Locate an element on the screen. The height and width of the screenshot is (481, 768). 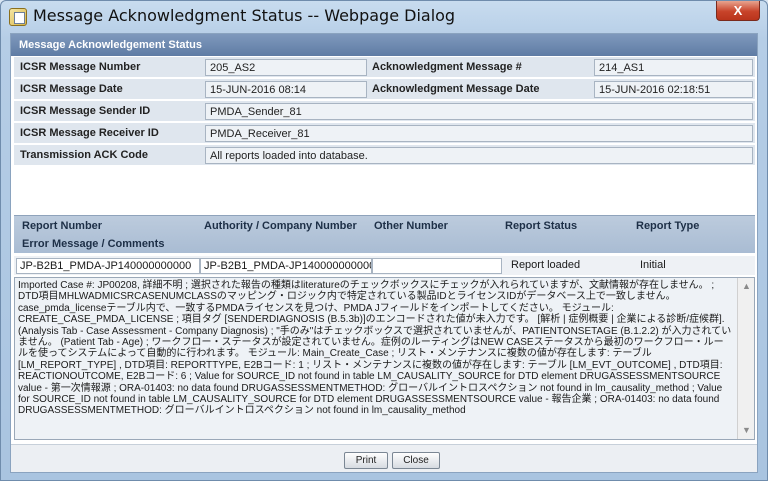
window-close-button: X is located at coordinates (738, 11).